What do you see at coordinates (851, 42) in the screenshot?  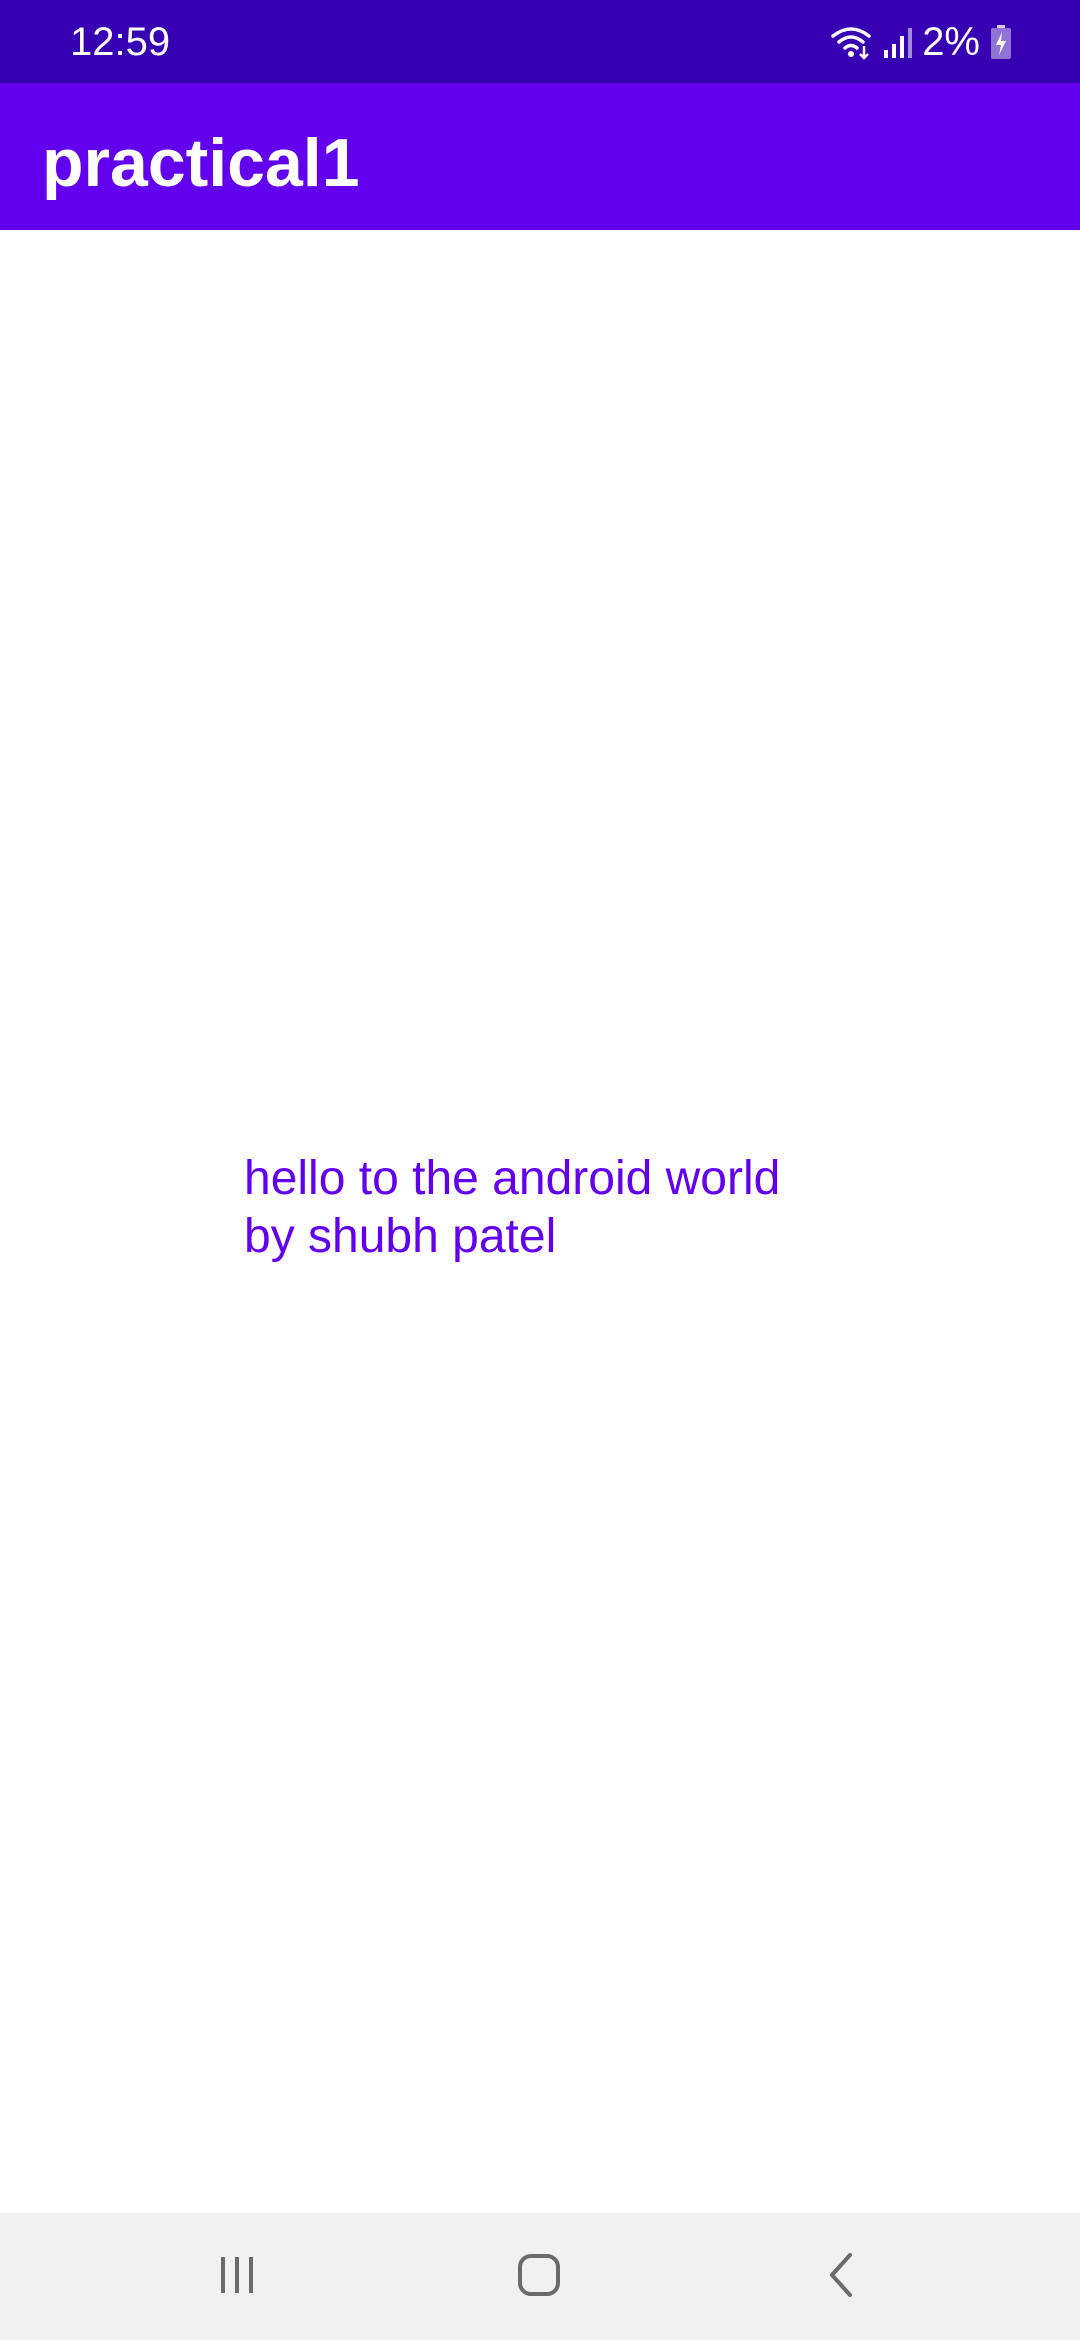 I see `wifi-icon` at bounding box center [851, 42].